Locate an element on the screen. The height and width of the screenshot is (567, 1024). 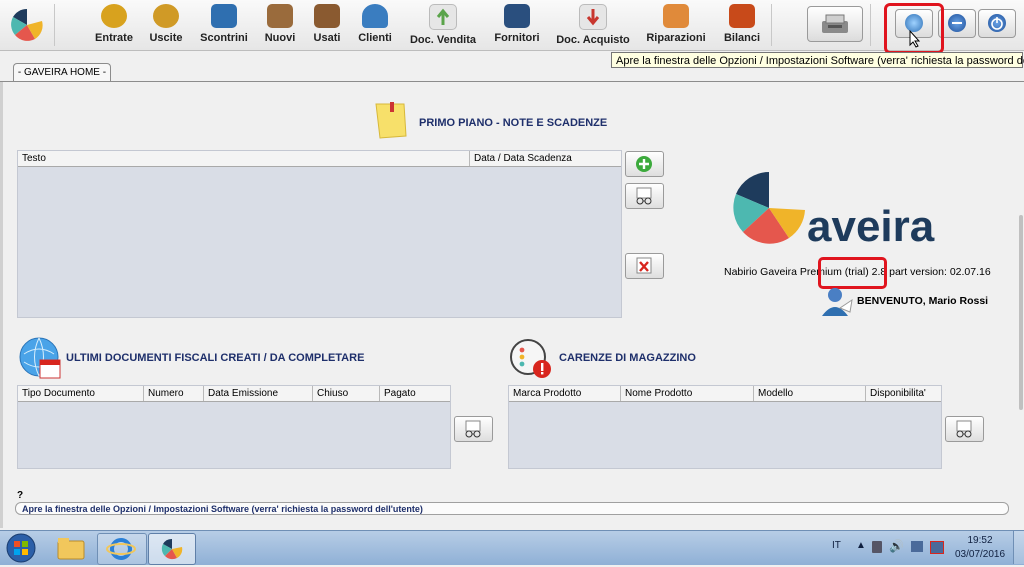
toolbar-button-label: Entrate is located at coordinates (114, 38).